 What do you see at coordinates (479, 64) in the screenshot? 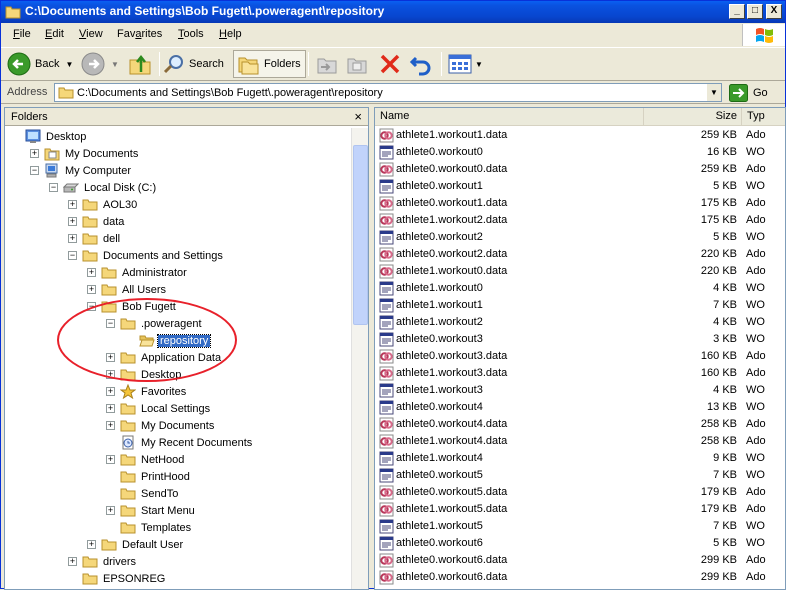
I see `views-dropdown-icon: ▼` at bounding box center [479, 64].